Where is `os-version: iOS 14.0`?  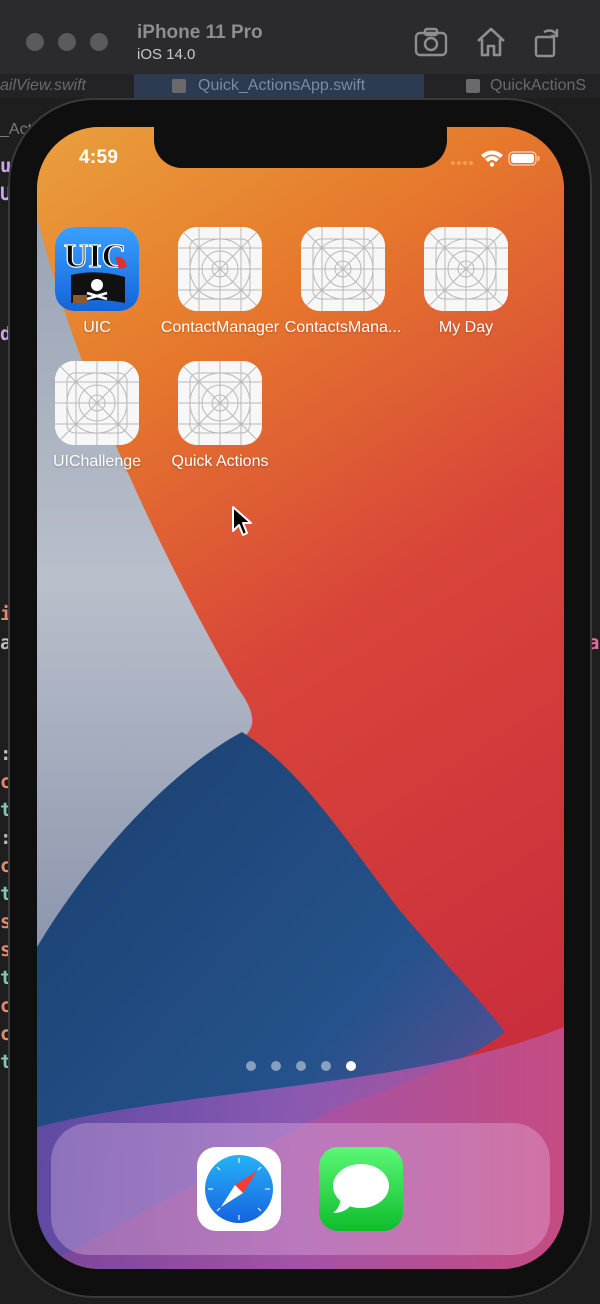 os-version: iOS 14.0 is located at coordinates (166, 54).